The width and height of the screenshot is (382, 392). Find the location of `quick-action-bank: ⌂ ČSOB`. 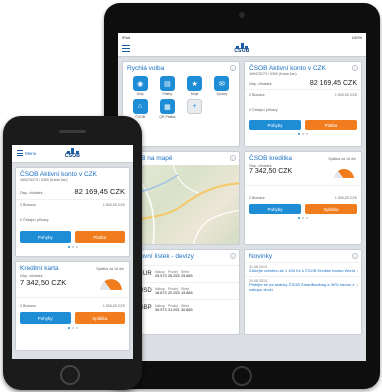

quick-action-bank: ⌂ ČSOB is located at coordinates (140, 109).